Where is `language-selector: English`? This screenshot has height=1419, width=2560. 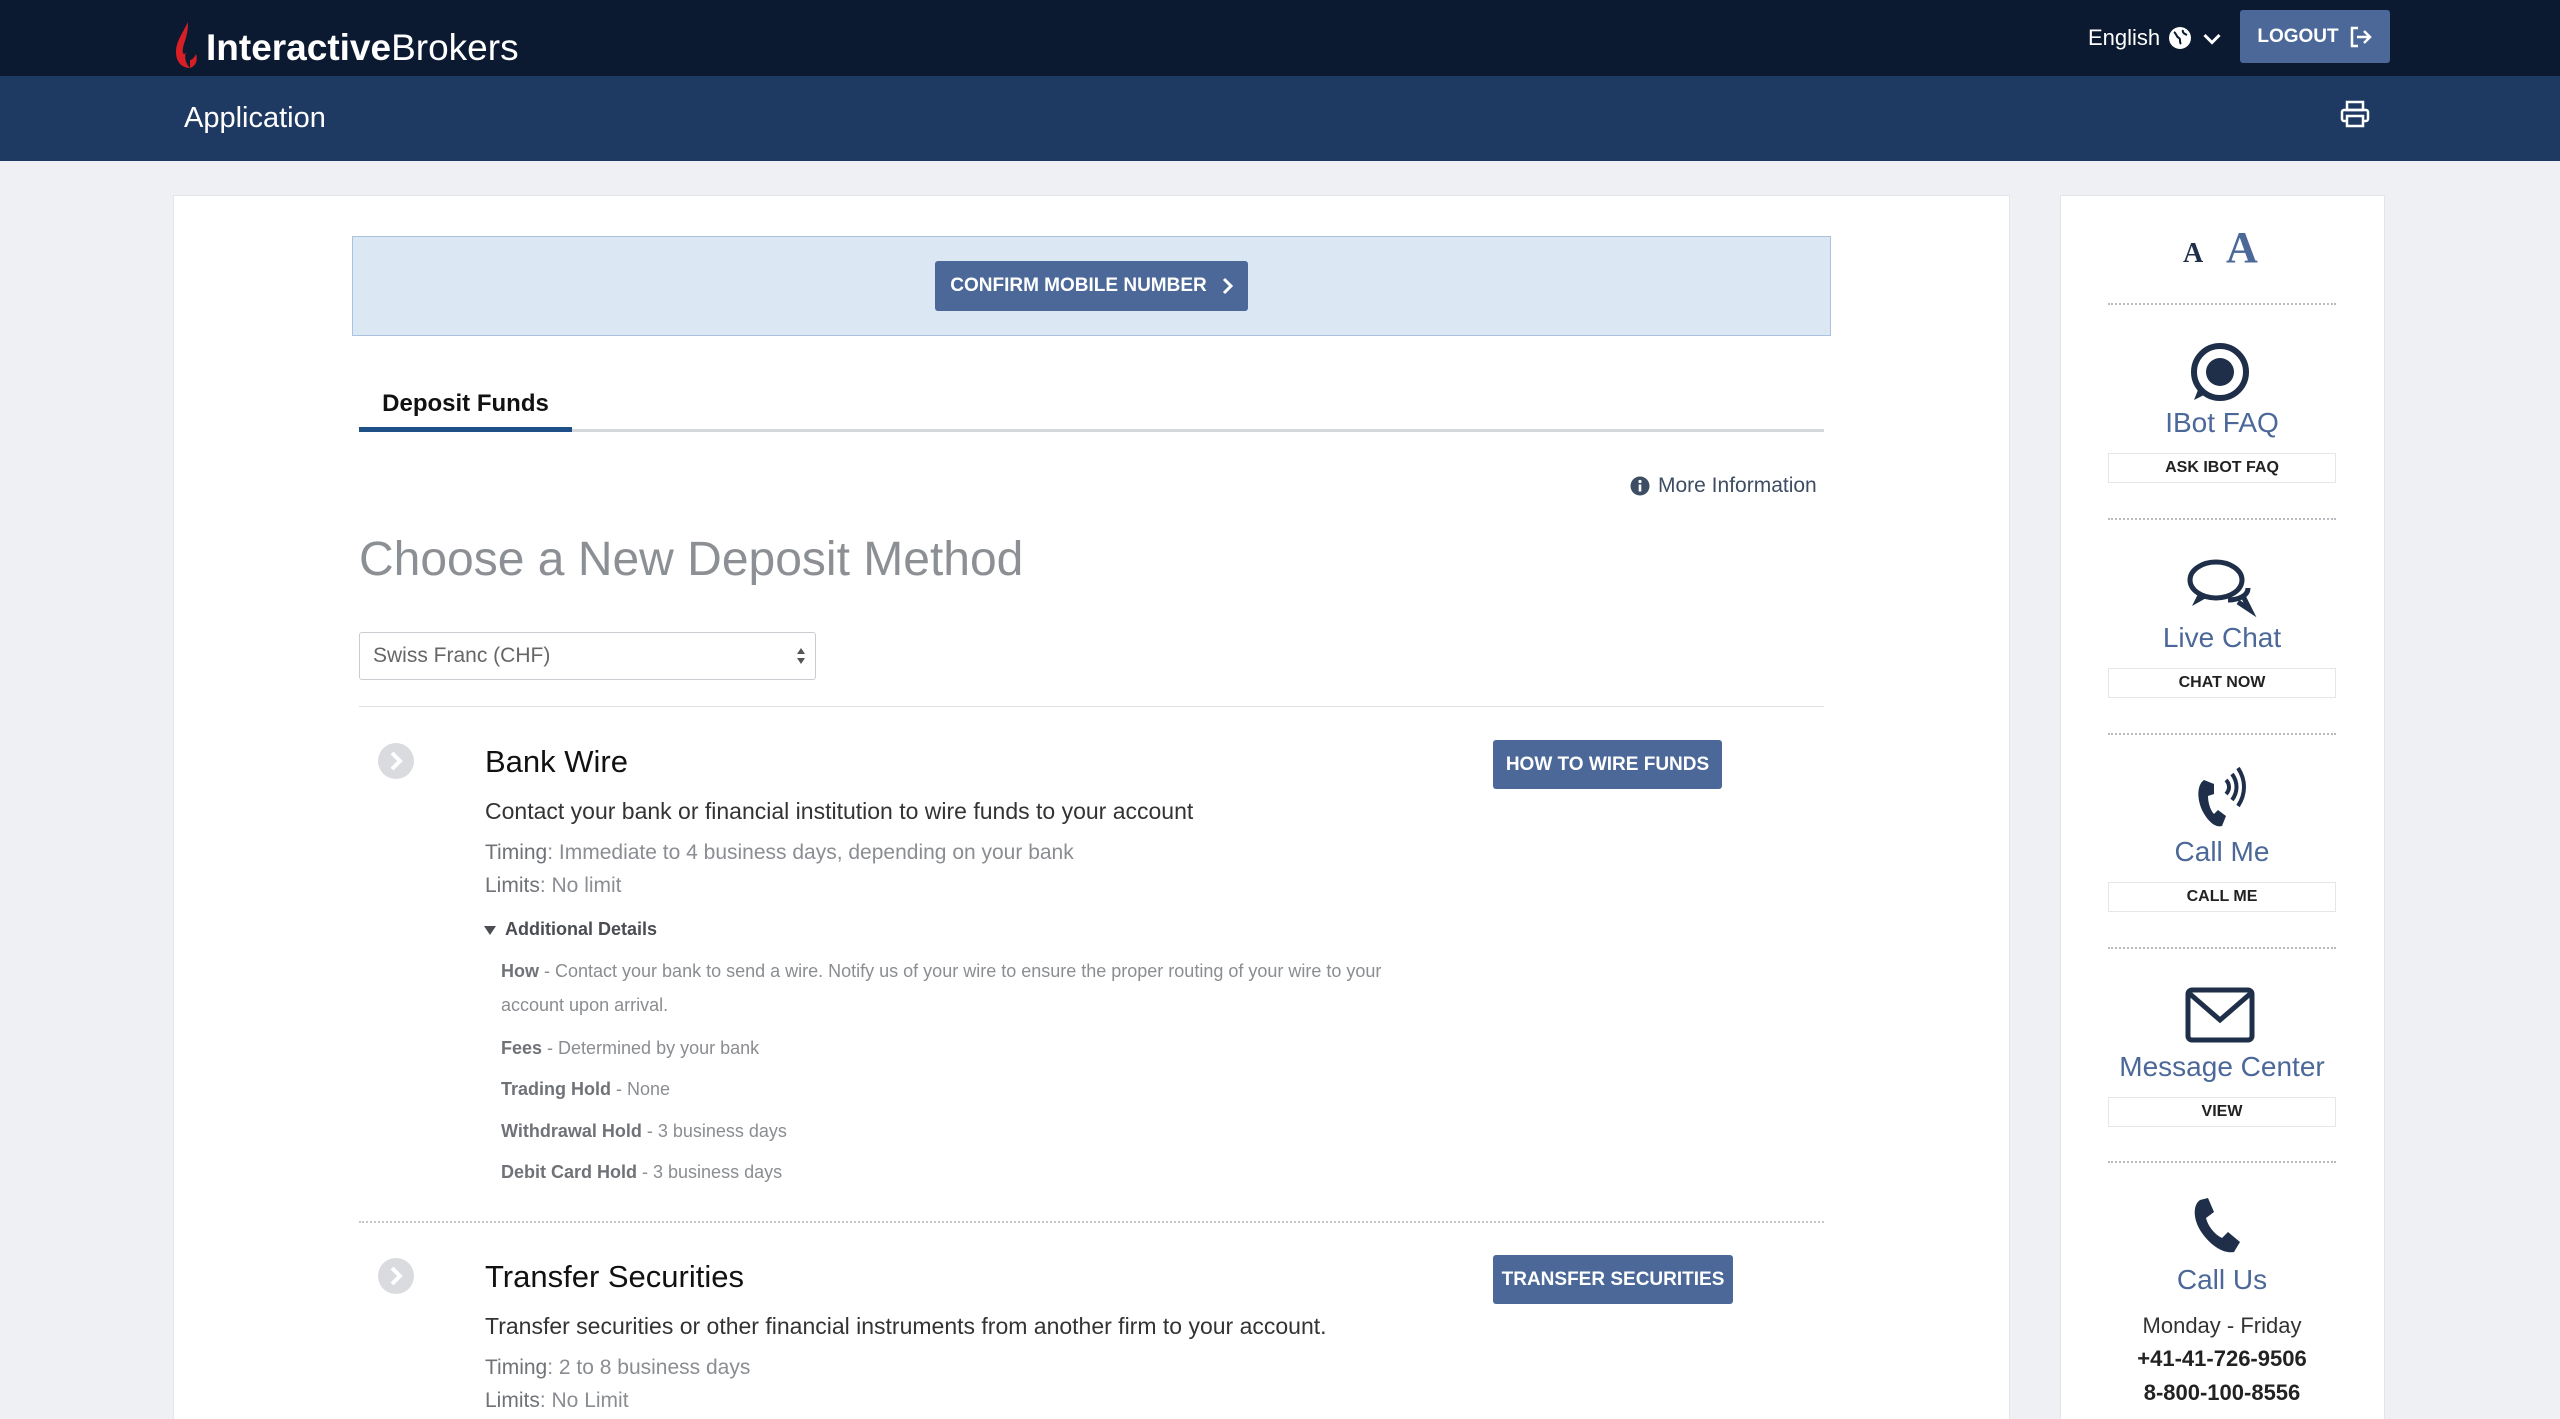
language-selector: English is located at coordinates (2156, 38).